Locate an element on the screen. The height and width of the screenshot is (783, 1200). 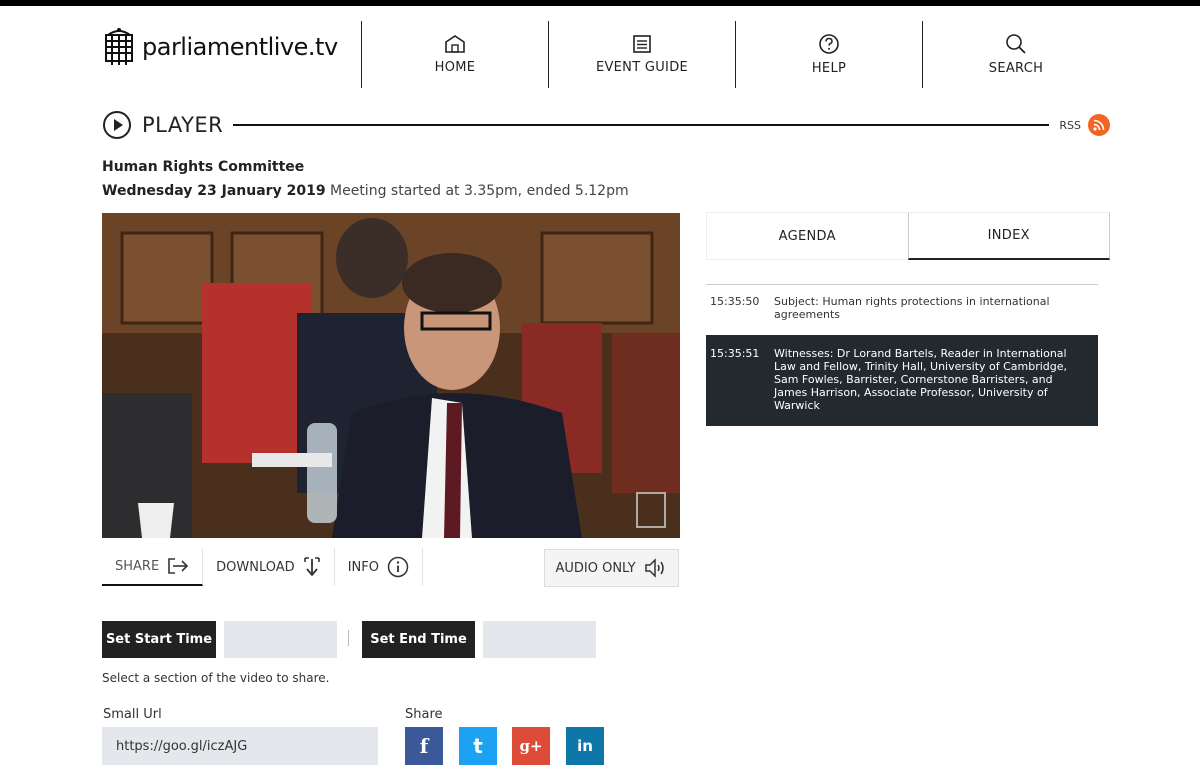
video-tabs: SHARE DOWNLOAD INFO is located at coordinates (262, 567).